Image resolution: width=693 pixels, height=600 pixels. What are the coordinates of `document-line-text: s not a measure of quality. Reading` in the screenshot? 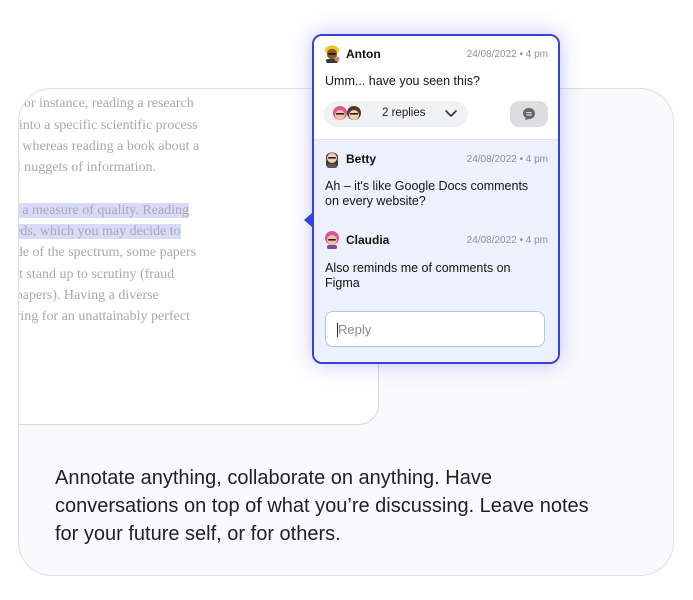 It's located at (104, 210).